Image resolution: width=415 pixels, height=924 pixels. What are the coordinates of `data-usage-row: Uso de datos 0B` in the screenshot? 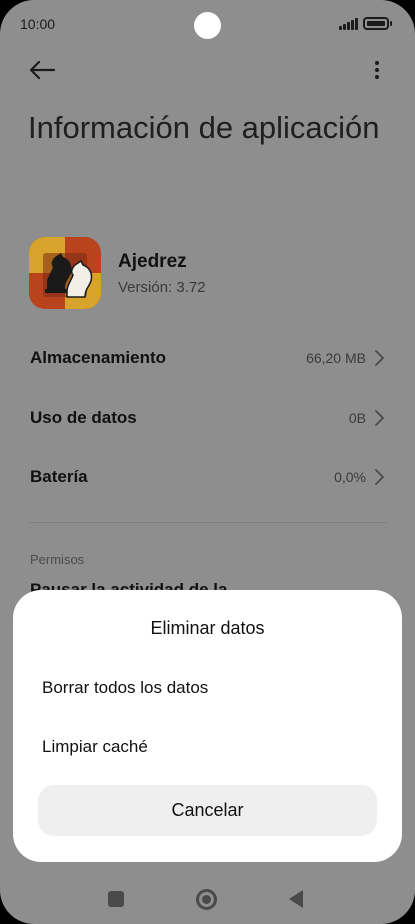 It's located at (207, 418).